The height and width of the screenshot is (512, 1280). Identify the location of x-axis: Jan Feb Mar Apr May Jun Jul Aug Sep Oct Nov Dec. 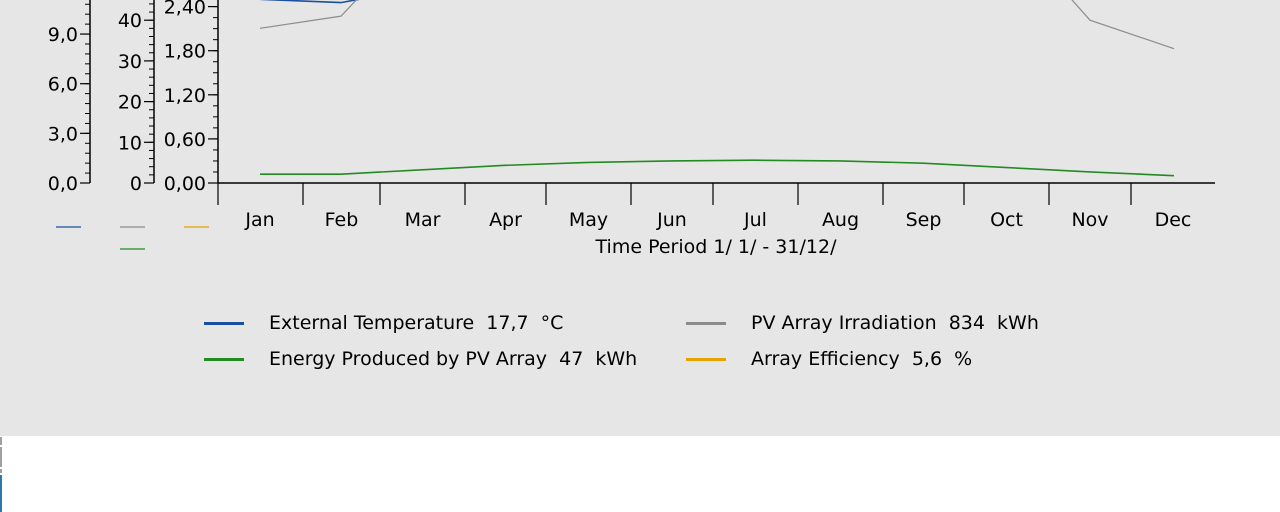
(716, 206).